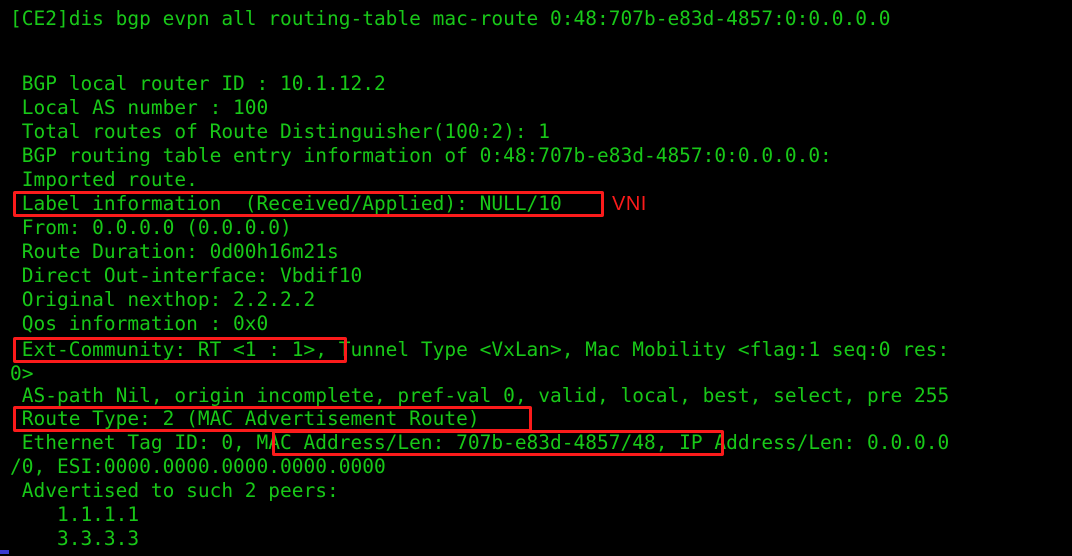  I want to click on console-line: From: 0.0.0.0 (0.0.0.0), so click(151, 227).